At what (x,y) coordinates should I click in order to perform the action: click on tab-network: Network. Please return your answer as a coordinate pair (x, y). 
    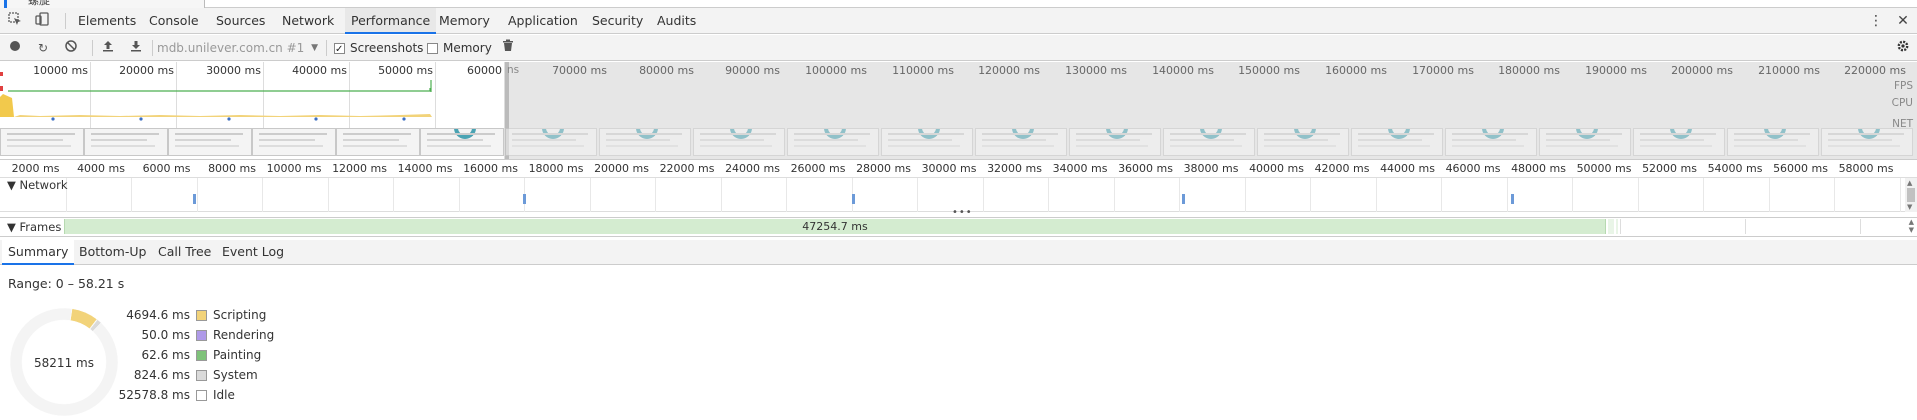
    Looking at the image, I should click on (308, 21).